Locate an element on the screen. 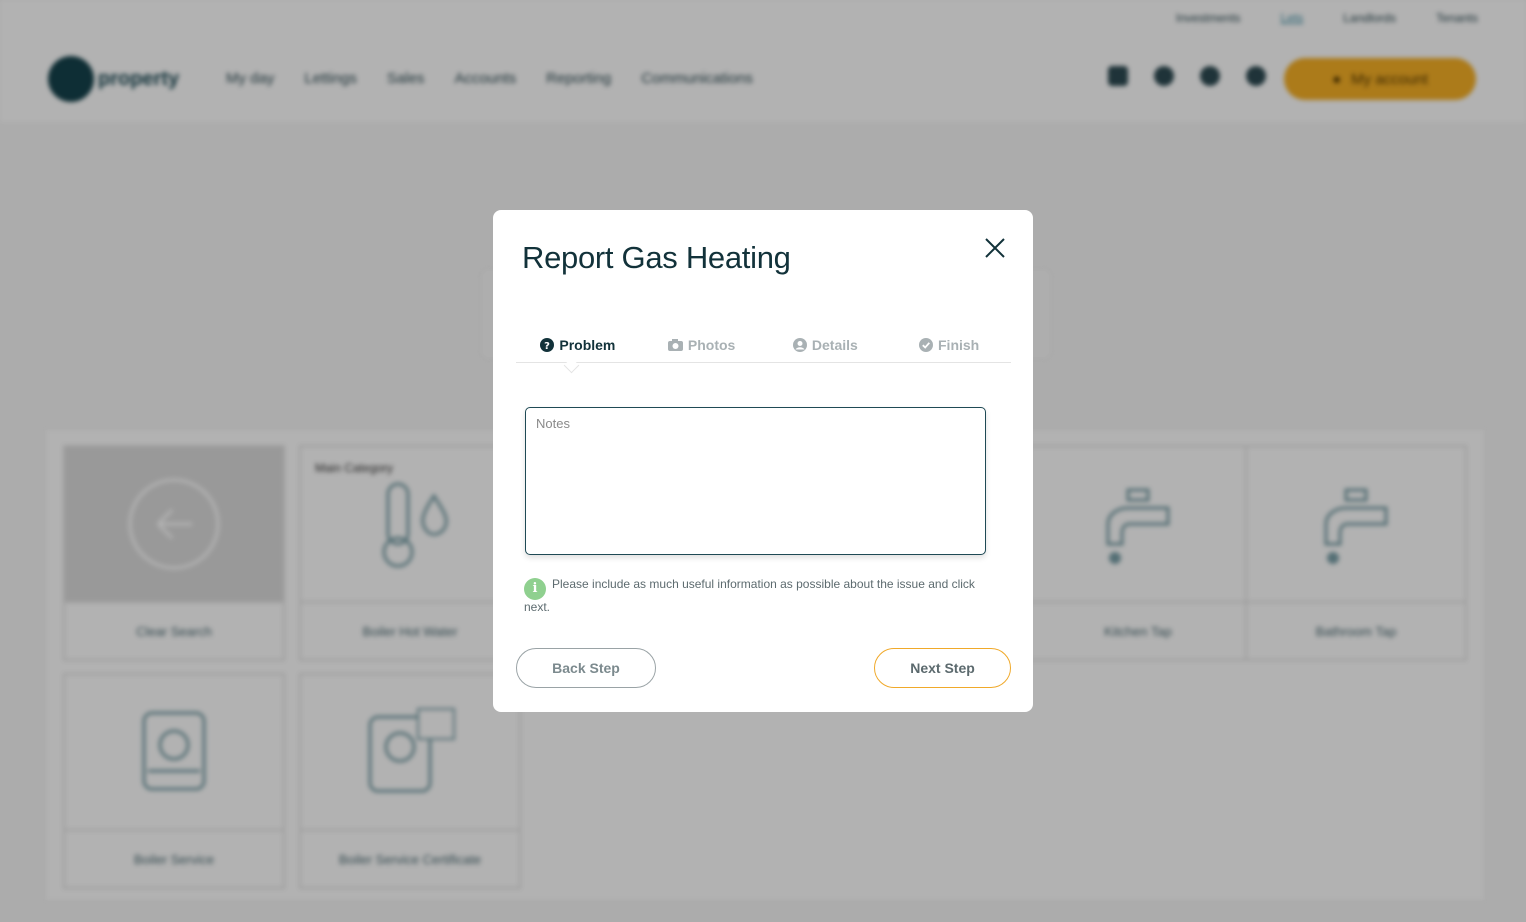 Image resolution: width=1526 pixels, height=922 pixels. next-step-button: Next Step is located at coordinates (942, 668).